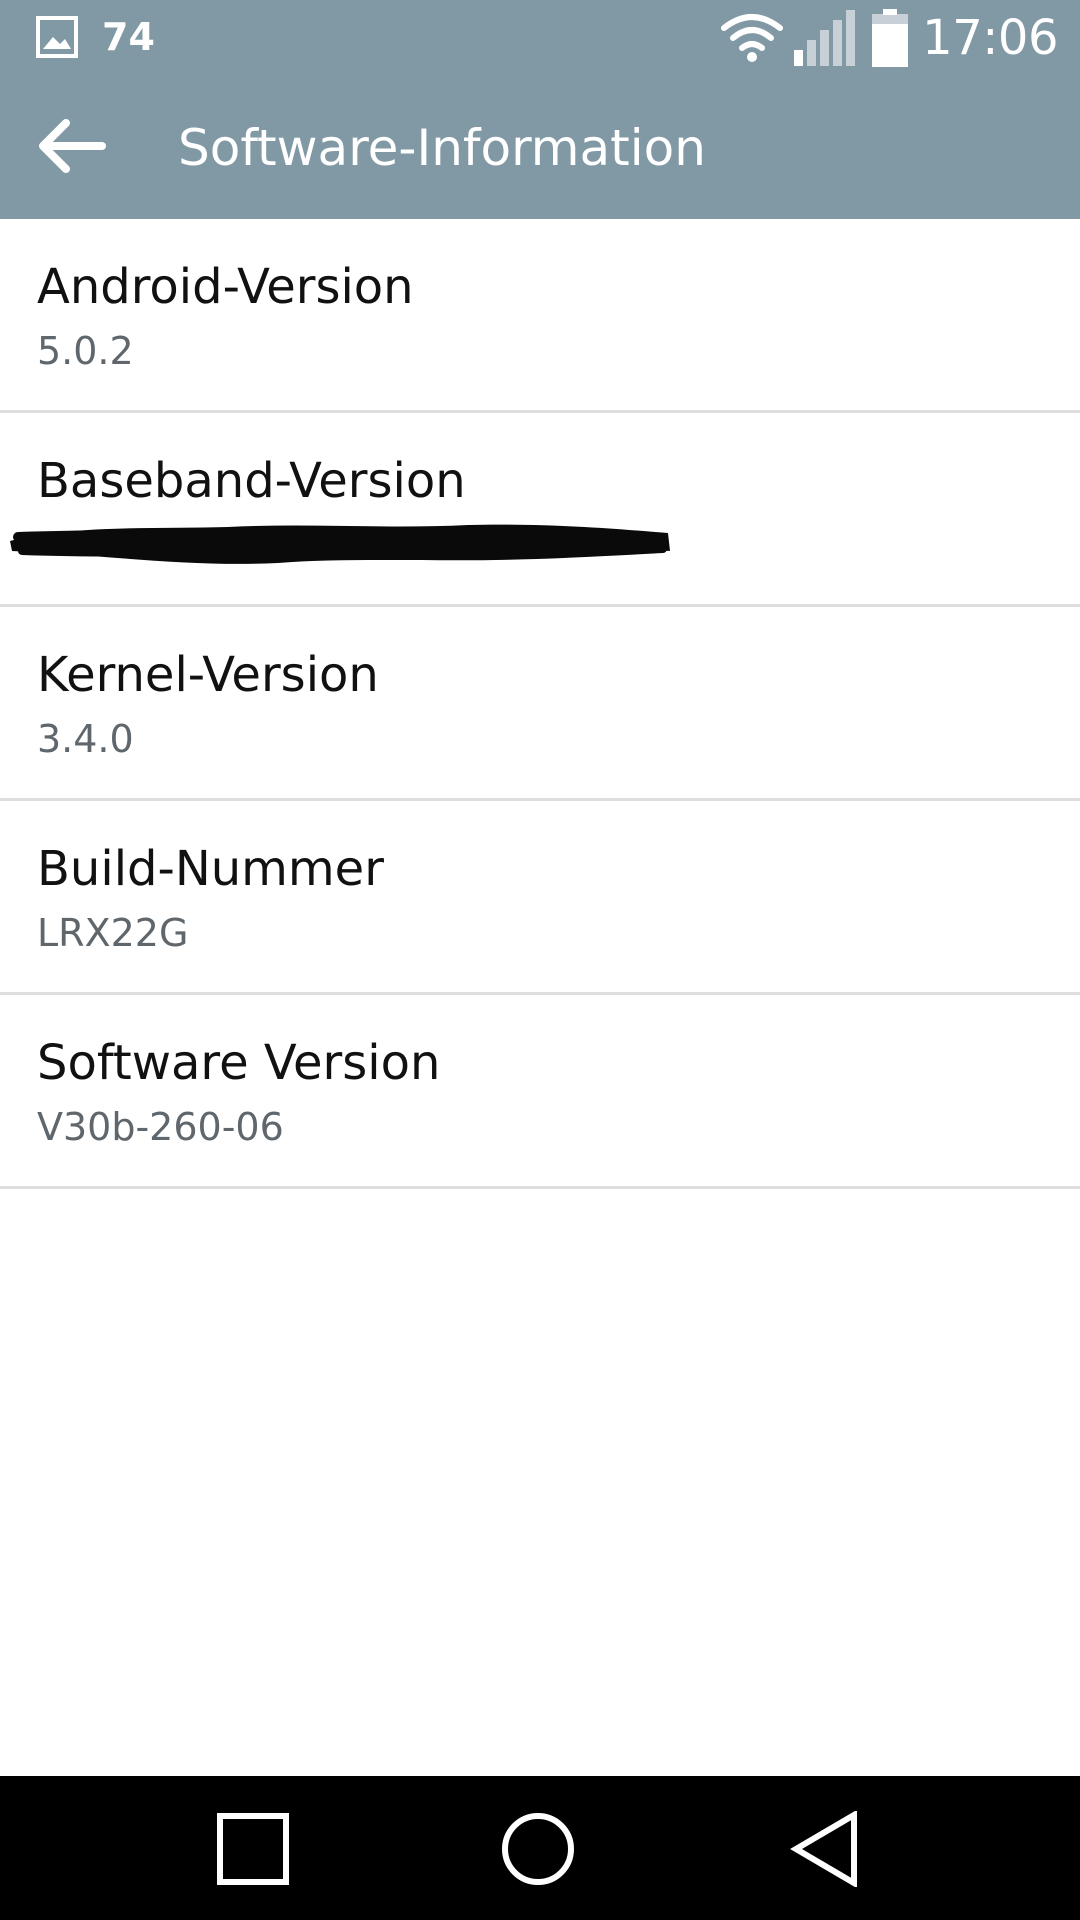  I want to click on app-bar: Software-Information, so click(540, 147).